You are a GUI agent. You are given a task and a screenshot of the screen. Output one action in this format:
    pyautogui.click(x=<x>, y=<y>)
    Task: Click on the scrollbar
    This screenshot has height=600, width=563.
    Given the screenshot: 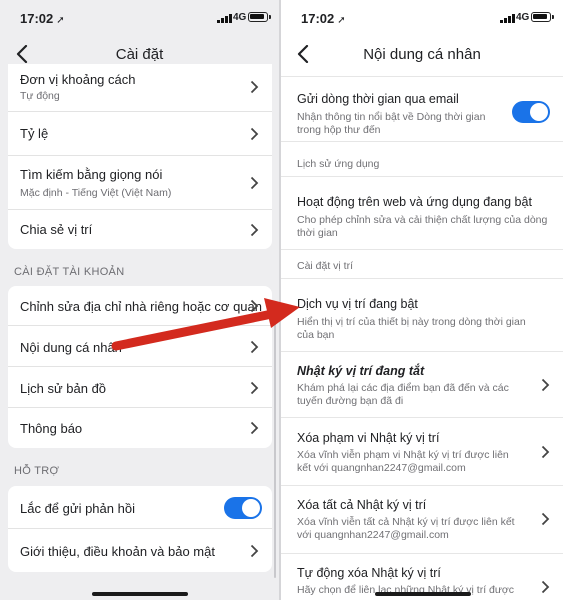 What is the action you would take?
    pyautogui.click(x=275, y=448)
    